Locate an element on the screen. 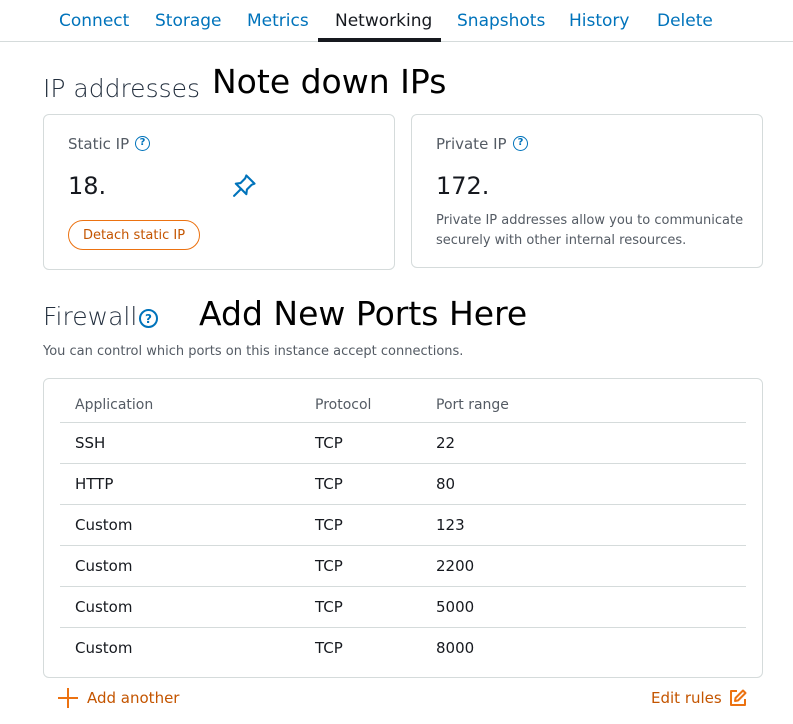  private-ip-label: Private IP is located at coordinates (471, 144).